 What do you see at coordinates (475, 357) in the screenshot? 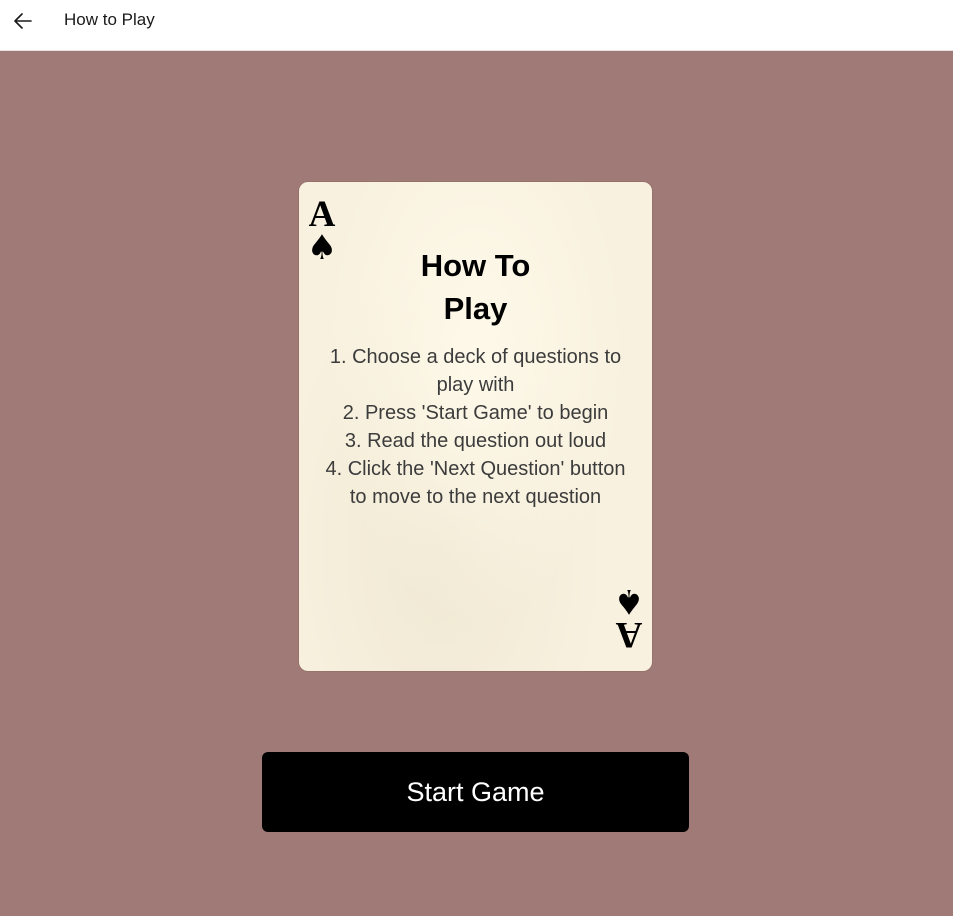
I see `instruction-line: 1. Choose a deck of questions to` at bounding box center [475, 357].